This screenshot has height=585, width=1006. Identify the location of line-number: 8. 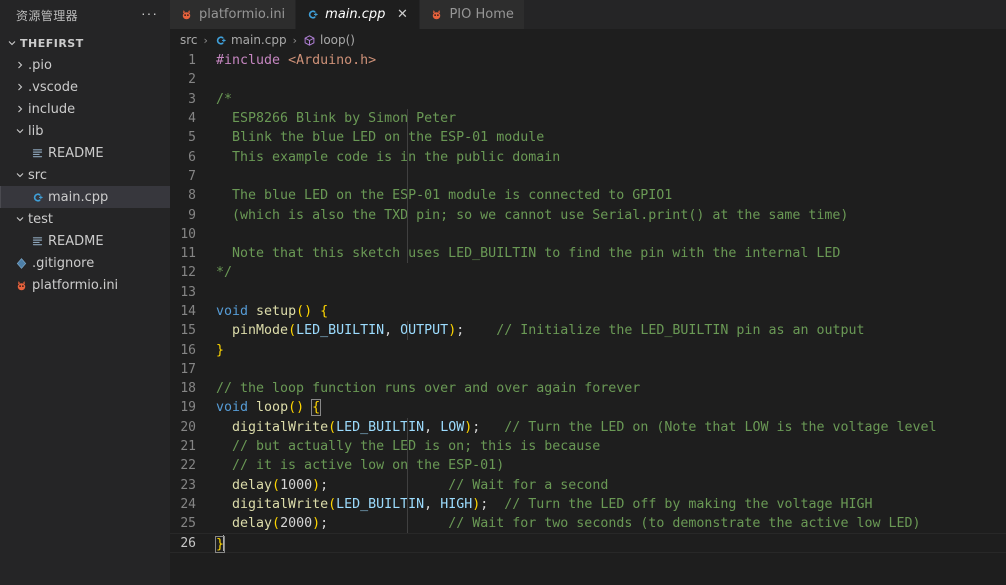
(192, 196).